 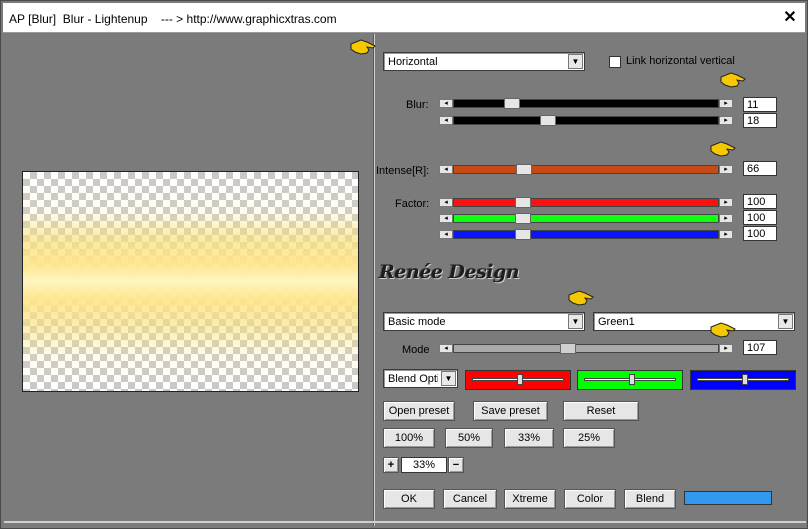 I want to click on renee-design-logo: Renée Design, so click(x=449, y=272).